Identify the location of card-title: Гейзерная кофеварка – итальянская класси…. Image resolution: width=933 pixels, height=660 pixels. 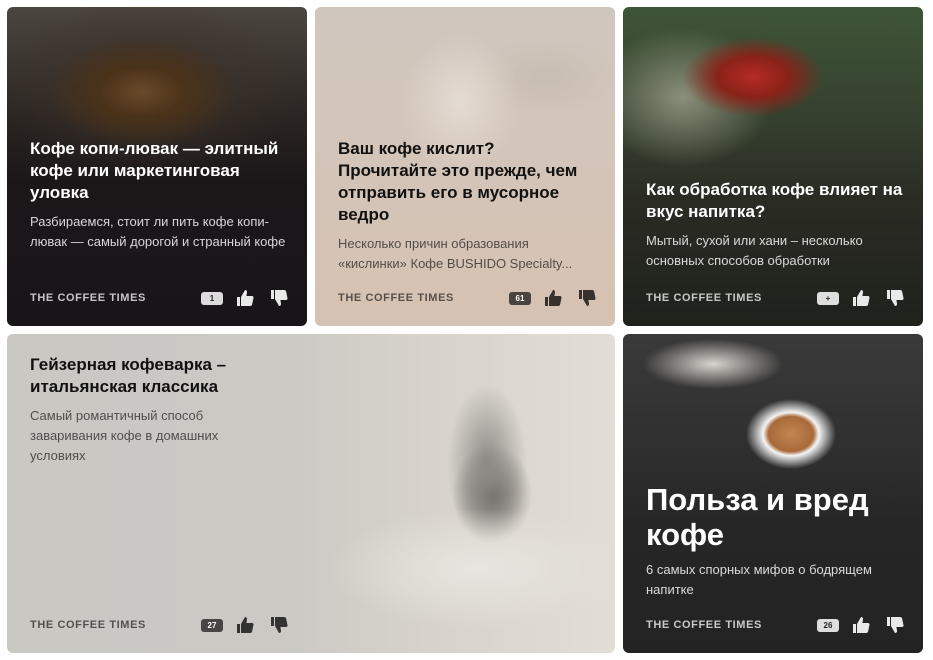
(128, 375).